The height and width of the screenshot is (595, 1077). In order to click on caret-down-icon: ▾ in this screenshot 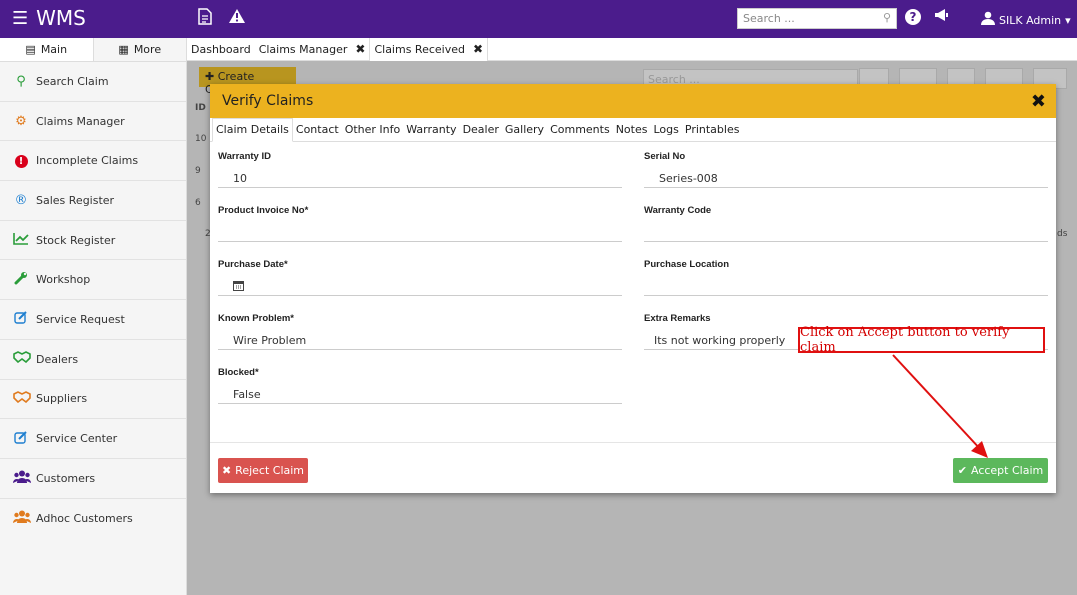, I will do `click(1068, 20)`.